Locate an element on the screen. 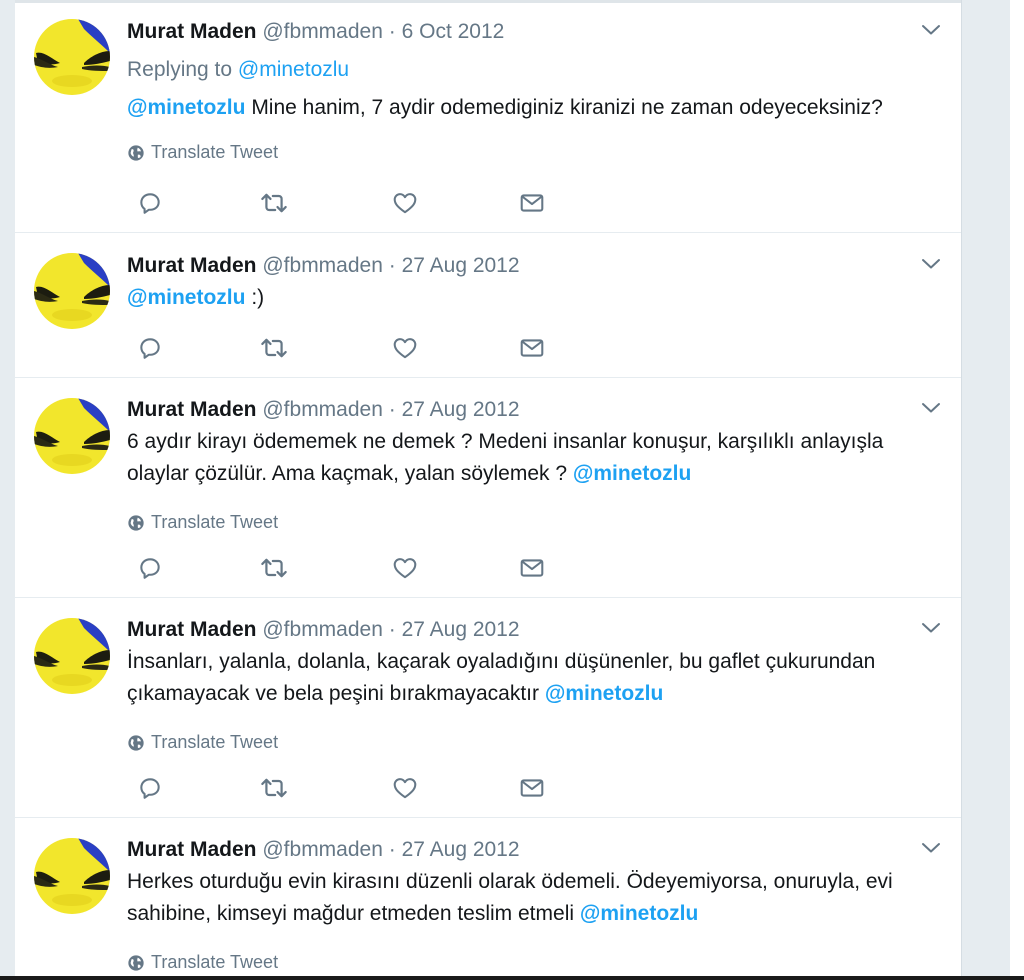 The height and width of the screenshot is (980, 1024). tweet-body: :) is located at coordinates (255, 297).